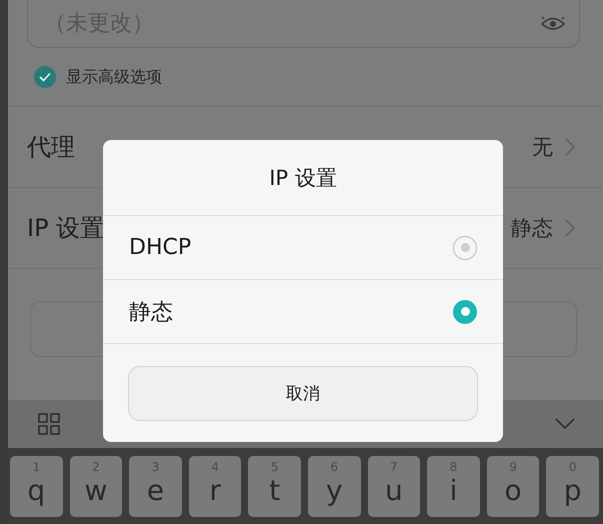 The width and height of the screenshot is (603, 524). What do you see at coordinates (51, 147) in the screenshot?
I see `row-label: 代理` at bounding box center [51, 147].